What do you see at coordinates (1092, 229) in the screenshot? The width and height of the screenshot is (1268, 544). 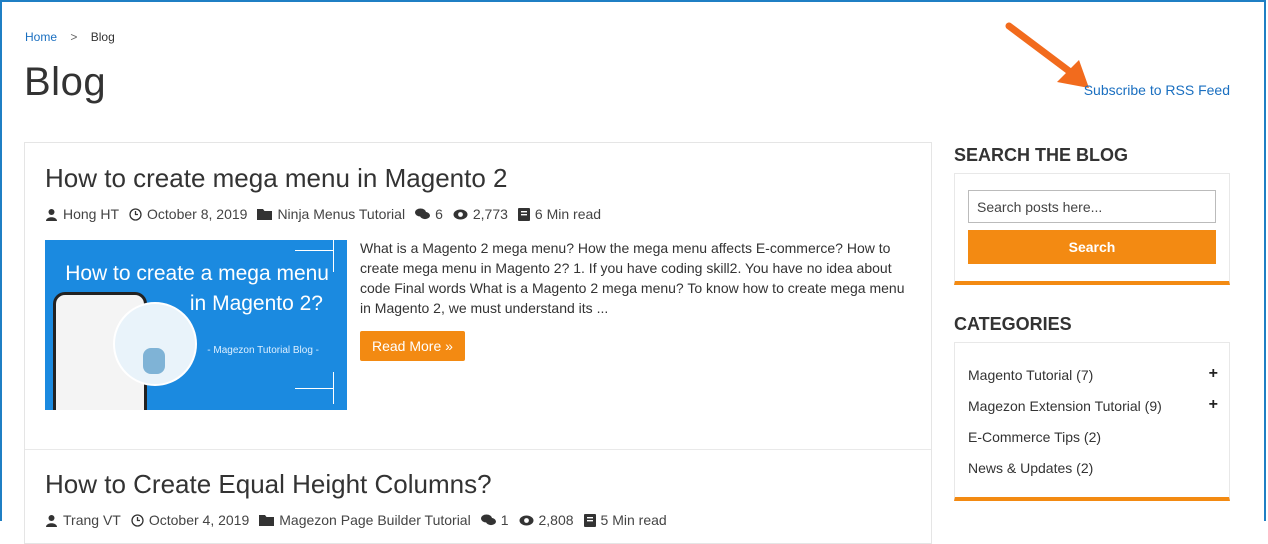 I see `search-widget: Search` at bounding box center [1092, 229].